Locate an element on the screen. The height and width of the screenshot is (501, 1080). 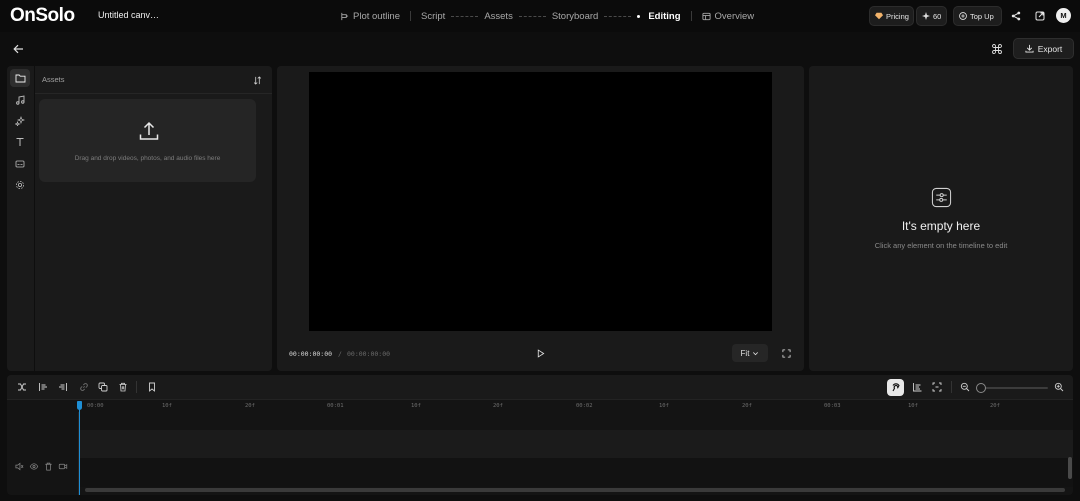
vertical-scrollbar is located at coordinates (1070, 468).